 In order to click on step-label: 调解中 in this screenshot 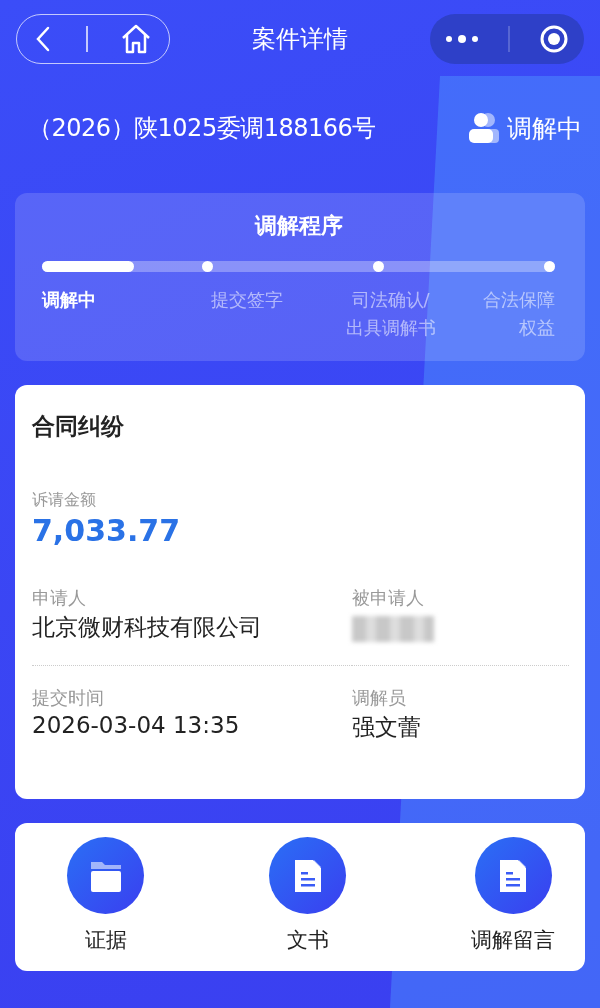, I will do `click(69, 300)`.